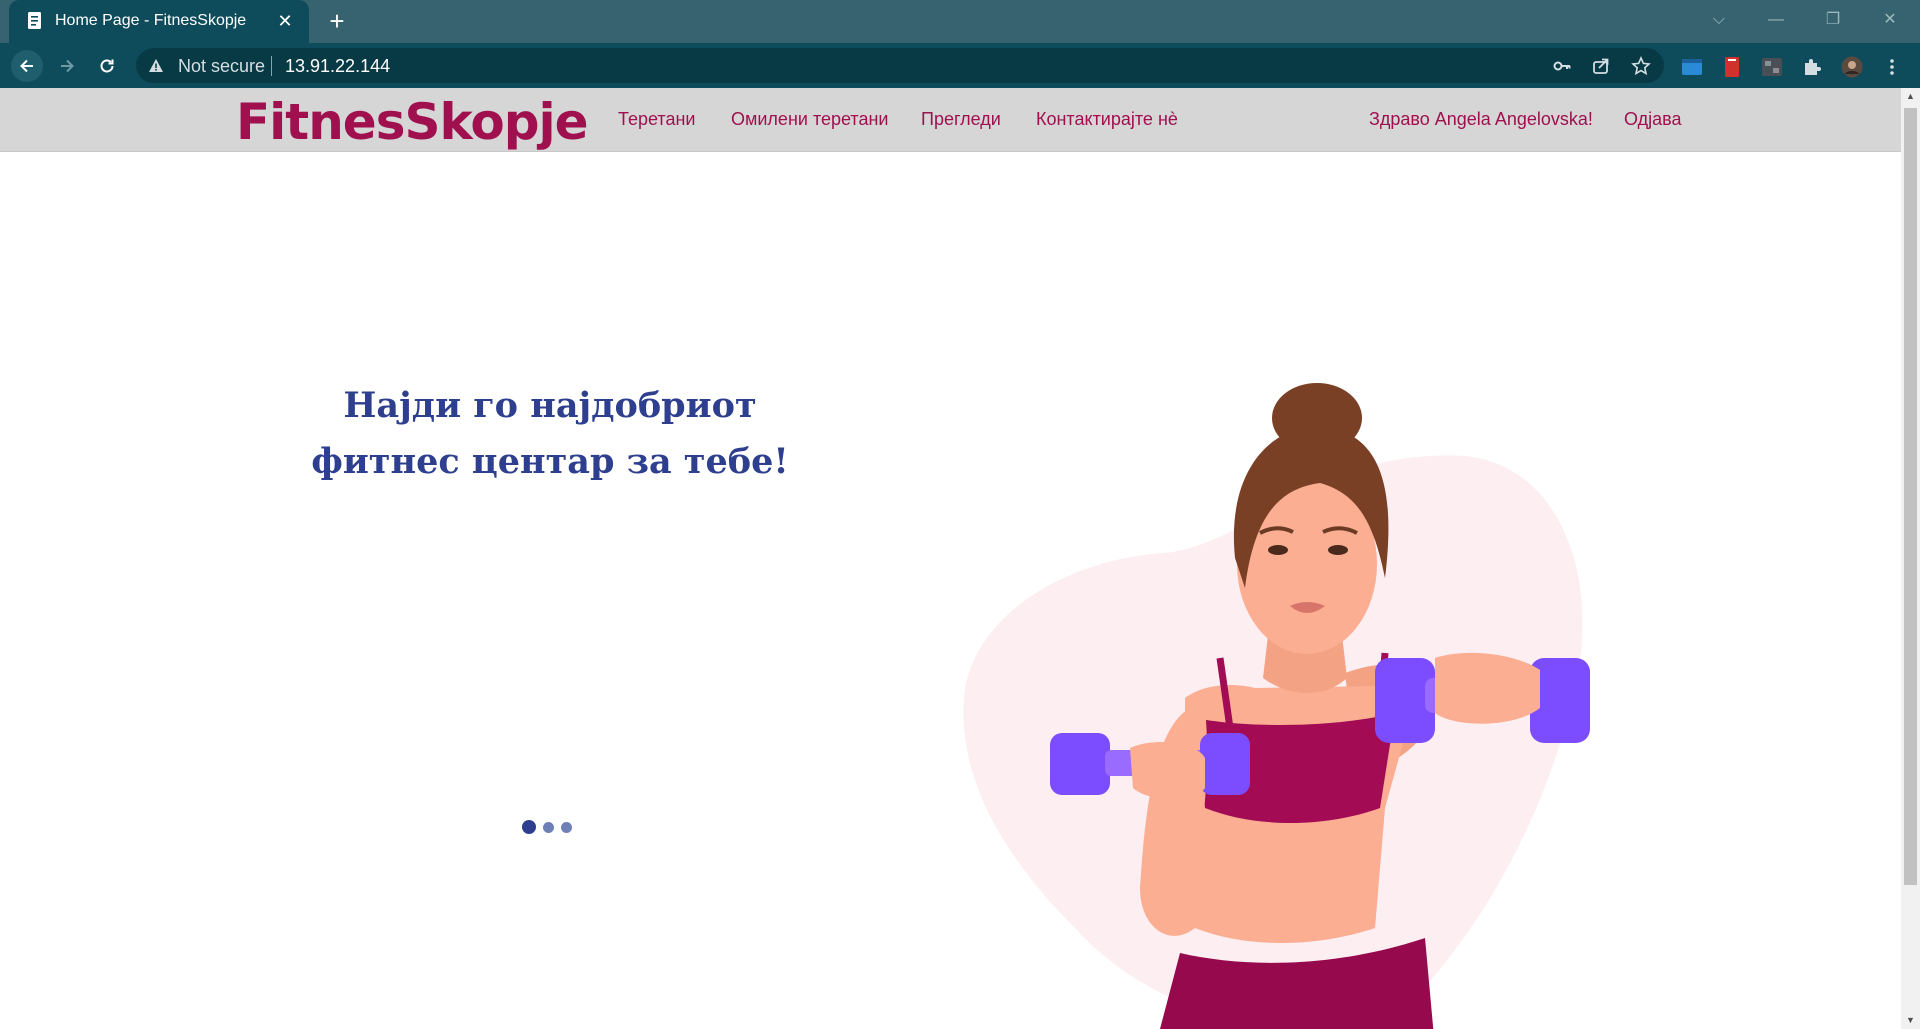  I want to click on reload-icon, so click(107, 66).